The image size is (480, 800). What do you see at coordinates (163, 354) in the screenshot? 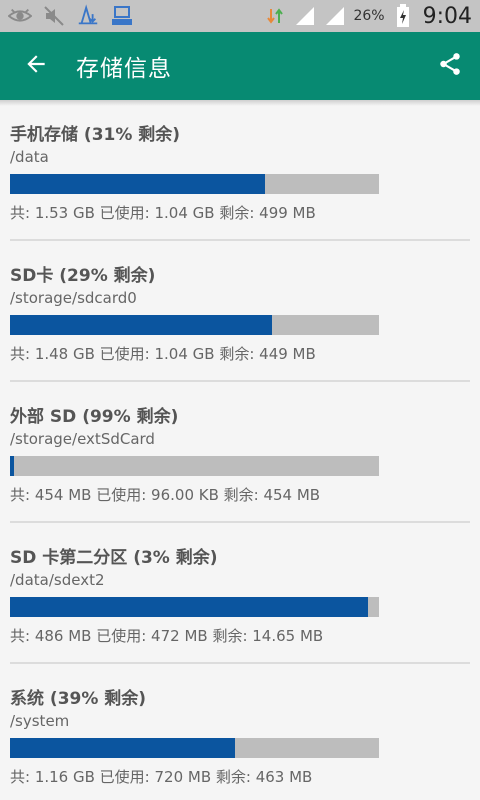
I see `storage-detail: 共: 1.48 GB 已使用: 1.04 GB 剩余: 449 MB` at bounding box center [163, 354].